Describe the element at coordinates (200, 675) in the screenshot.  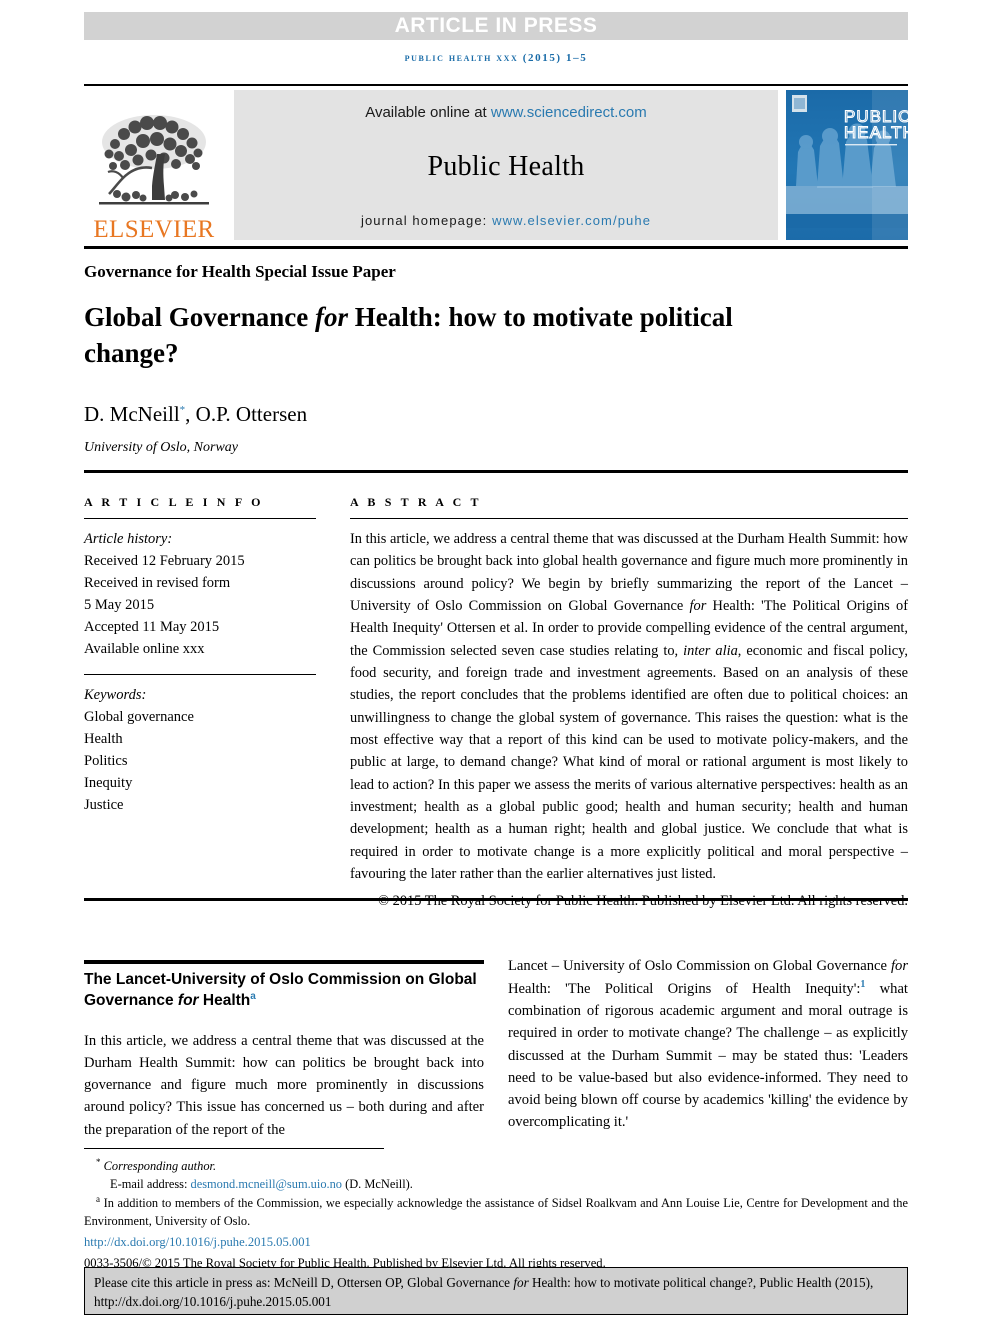
I see `keywords-divider` at that location.